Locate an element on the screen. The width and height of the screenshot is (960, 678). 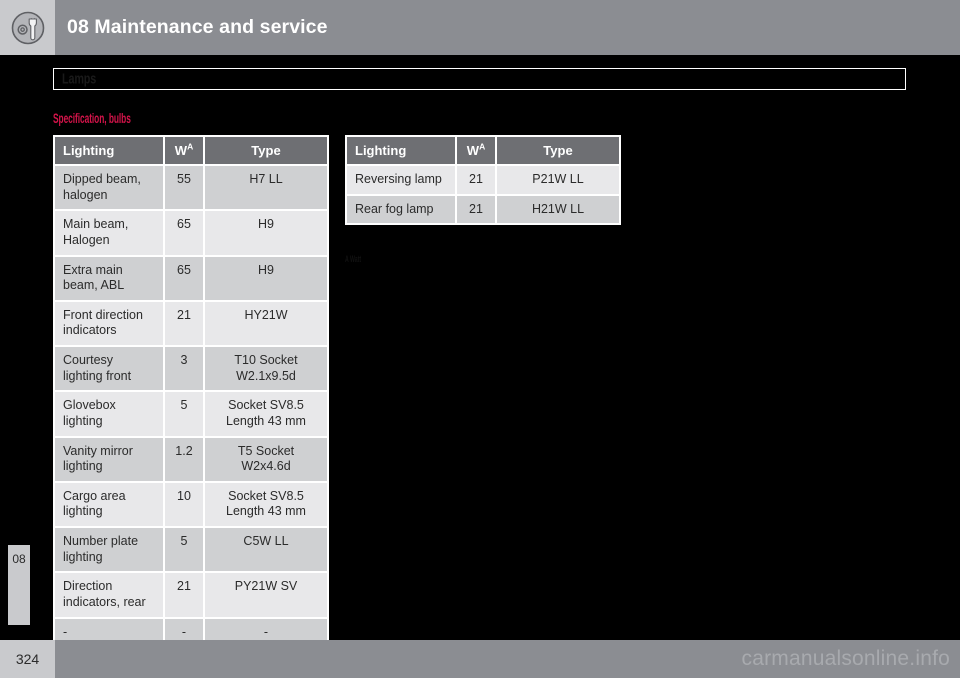
wrench-gear-icon is located at coordinates (27, 27).